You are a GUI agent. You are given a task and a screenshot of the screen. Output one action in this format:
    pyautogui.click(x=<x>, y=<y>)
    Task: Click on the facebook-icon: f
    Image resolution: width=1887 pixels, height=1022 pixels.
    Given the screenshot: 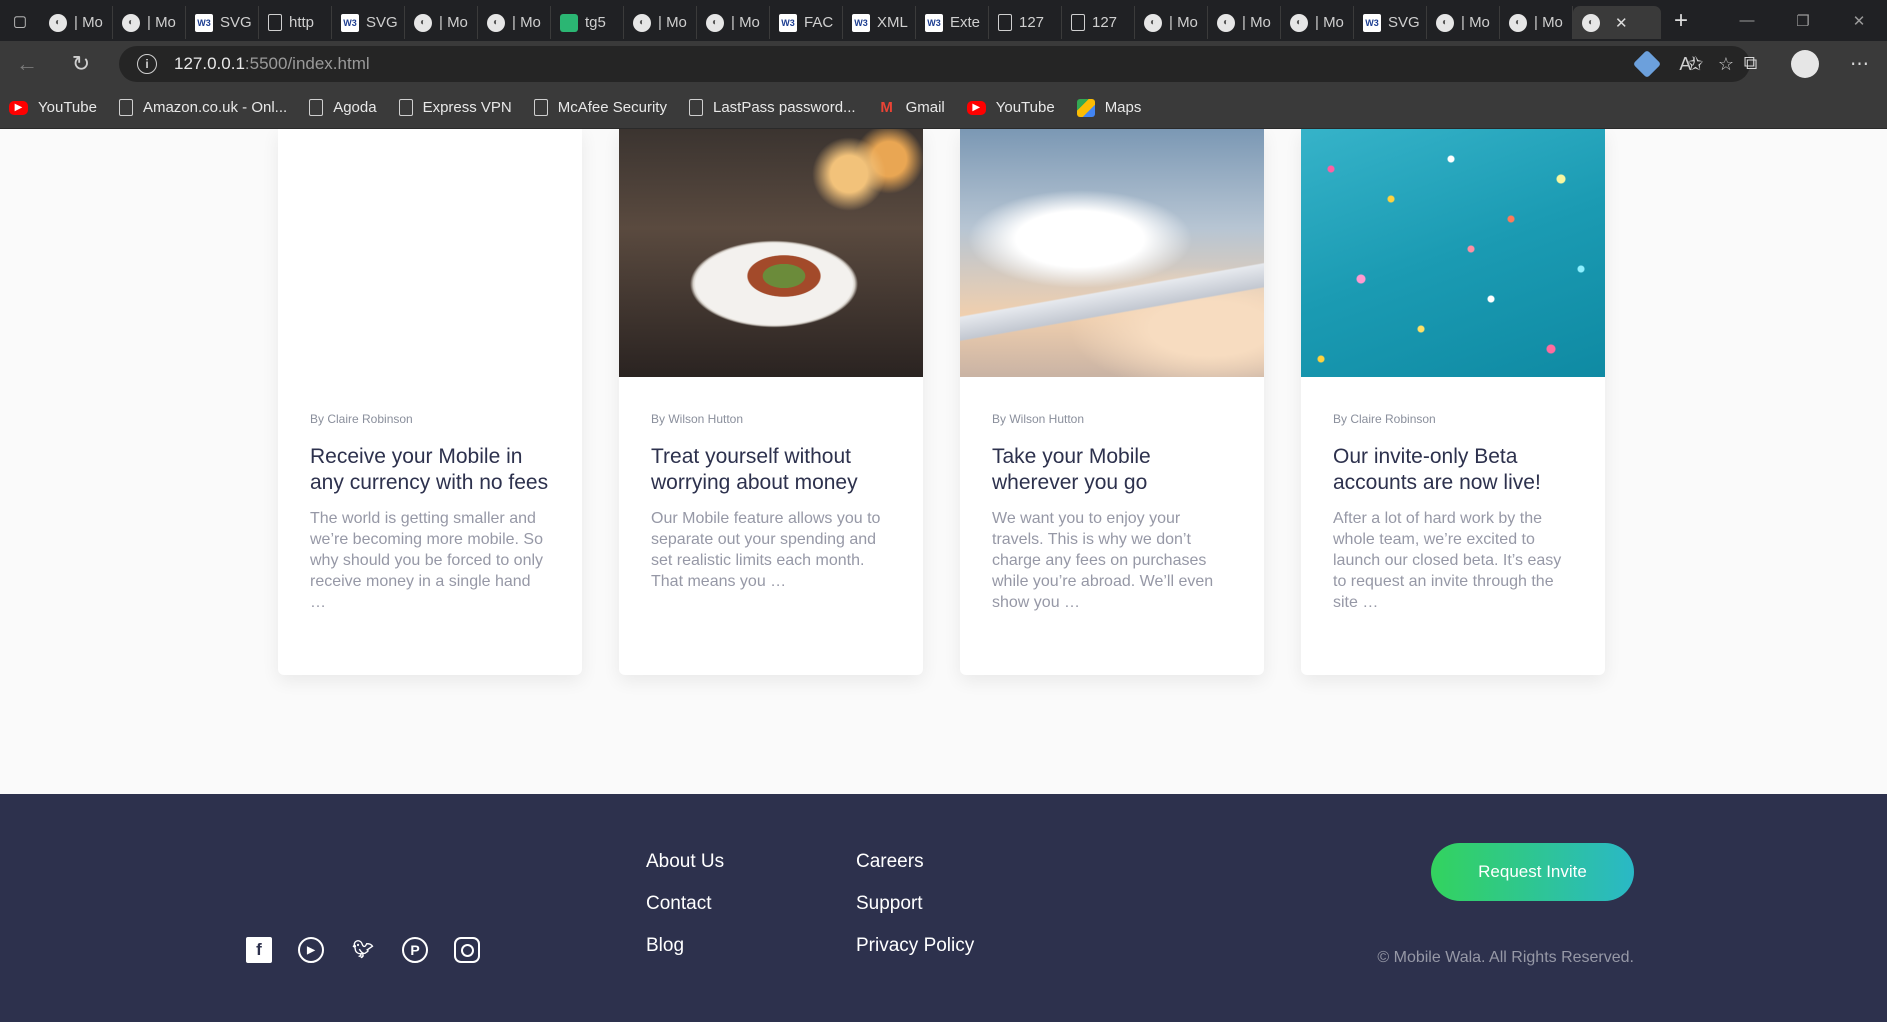 What is the action you would take?
    pyautogui.click(x=259, y=950)
    